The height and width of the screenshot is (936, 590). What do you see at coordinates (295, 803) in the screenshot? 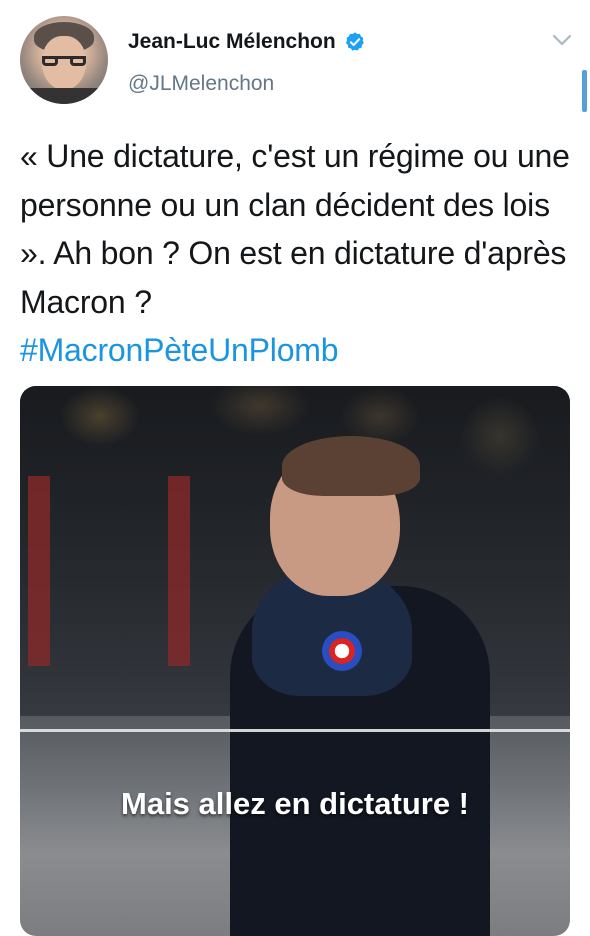
I see `video-caption: Mais allez en dictature !` at bounding box center [295, 803].